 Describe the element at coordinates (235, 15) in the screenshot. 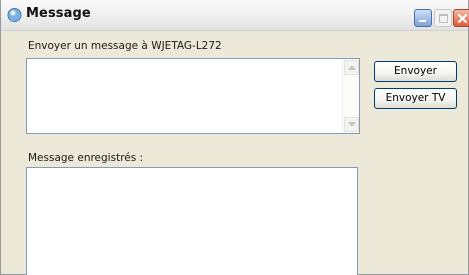

I see `title-bar: Message` at that location.